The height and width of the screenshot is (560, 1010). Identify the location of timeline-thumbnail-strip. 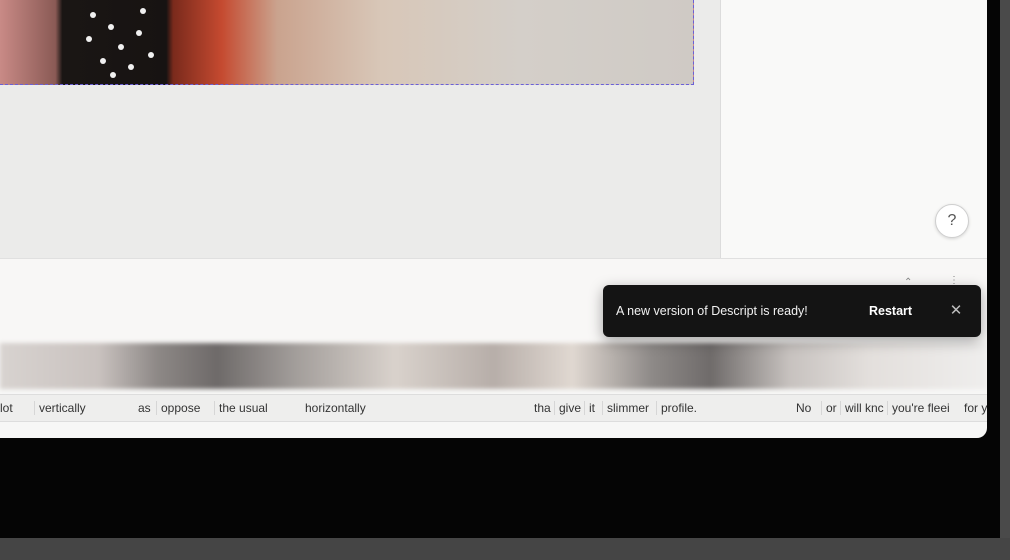
(493, 366).